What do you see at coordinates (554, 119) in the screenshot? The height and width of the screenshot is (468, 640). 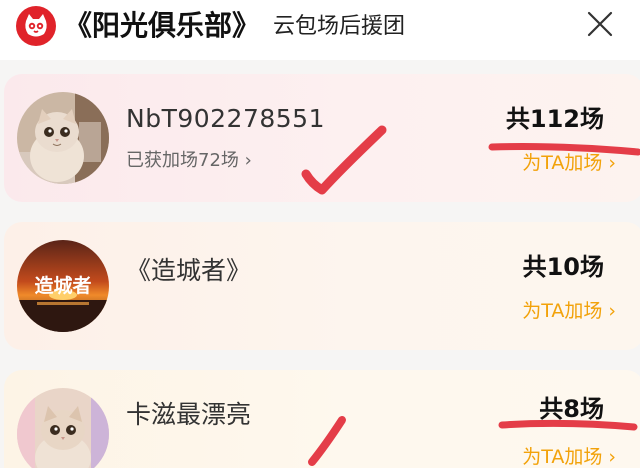 I see `session-count: 共112场` at bounding box center [554, 119].